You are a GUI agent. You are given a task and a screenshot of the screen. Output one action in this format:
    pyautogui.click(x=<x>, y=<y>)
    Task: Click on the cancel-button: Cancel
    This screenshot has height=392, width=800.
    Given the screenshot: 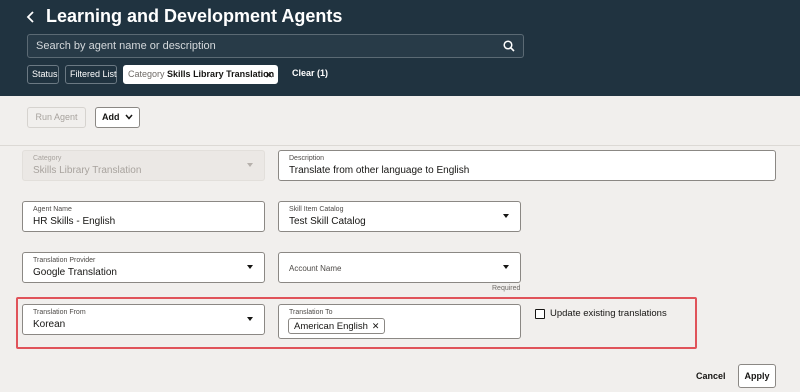 What is the action you would take?
    pyautogui.click(x=711, y=376)
    